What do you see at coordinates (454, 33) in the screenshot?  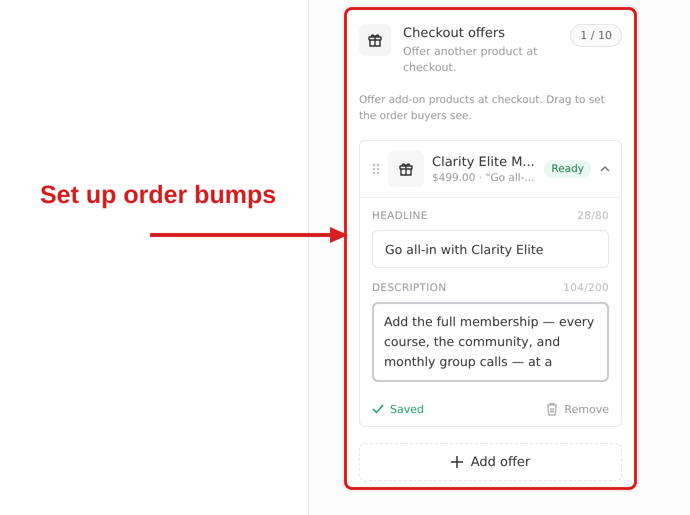 I see `section-title: Checkout offers` at bounding box center [454, 33].